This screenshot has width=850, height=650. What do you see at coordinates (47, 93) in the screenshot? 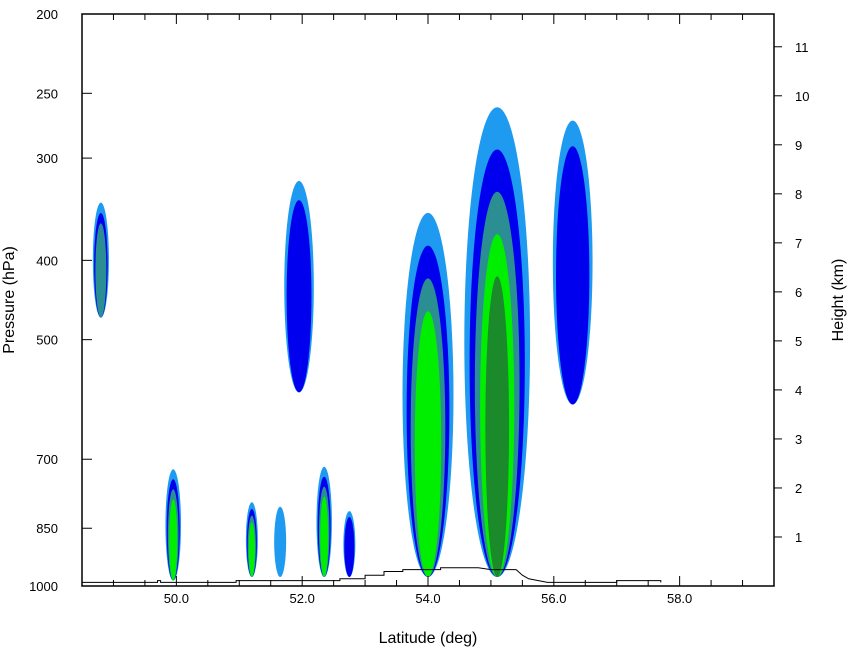
I see `pressure-tick-label: 250` at bounding box center [47, 93].